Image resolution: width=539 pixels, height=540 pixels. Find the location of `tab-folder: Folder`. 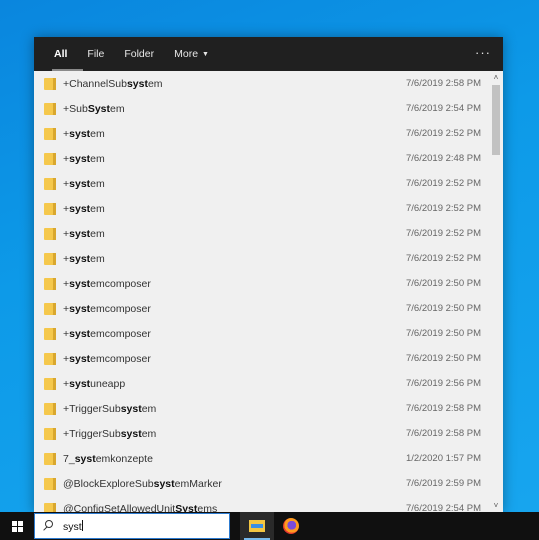

tab-folder: Folder is located at coordinates (139, 54).